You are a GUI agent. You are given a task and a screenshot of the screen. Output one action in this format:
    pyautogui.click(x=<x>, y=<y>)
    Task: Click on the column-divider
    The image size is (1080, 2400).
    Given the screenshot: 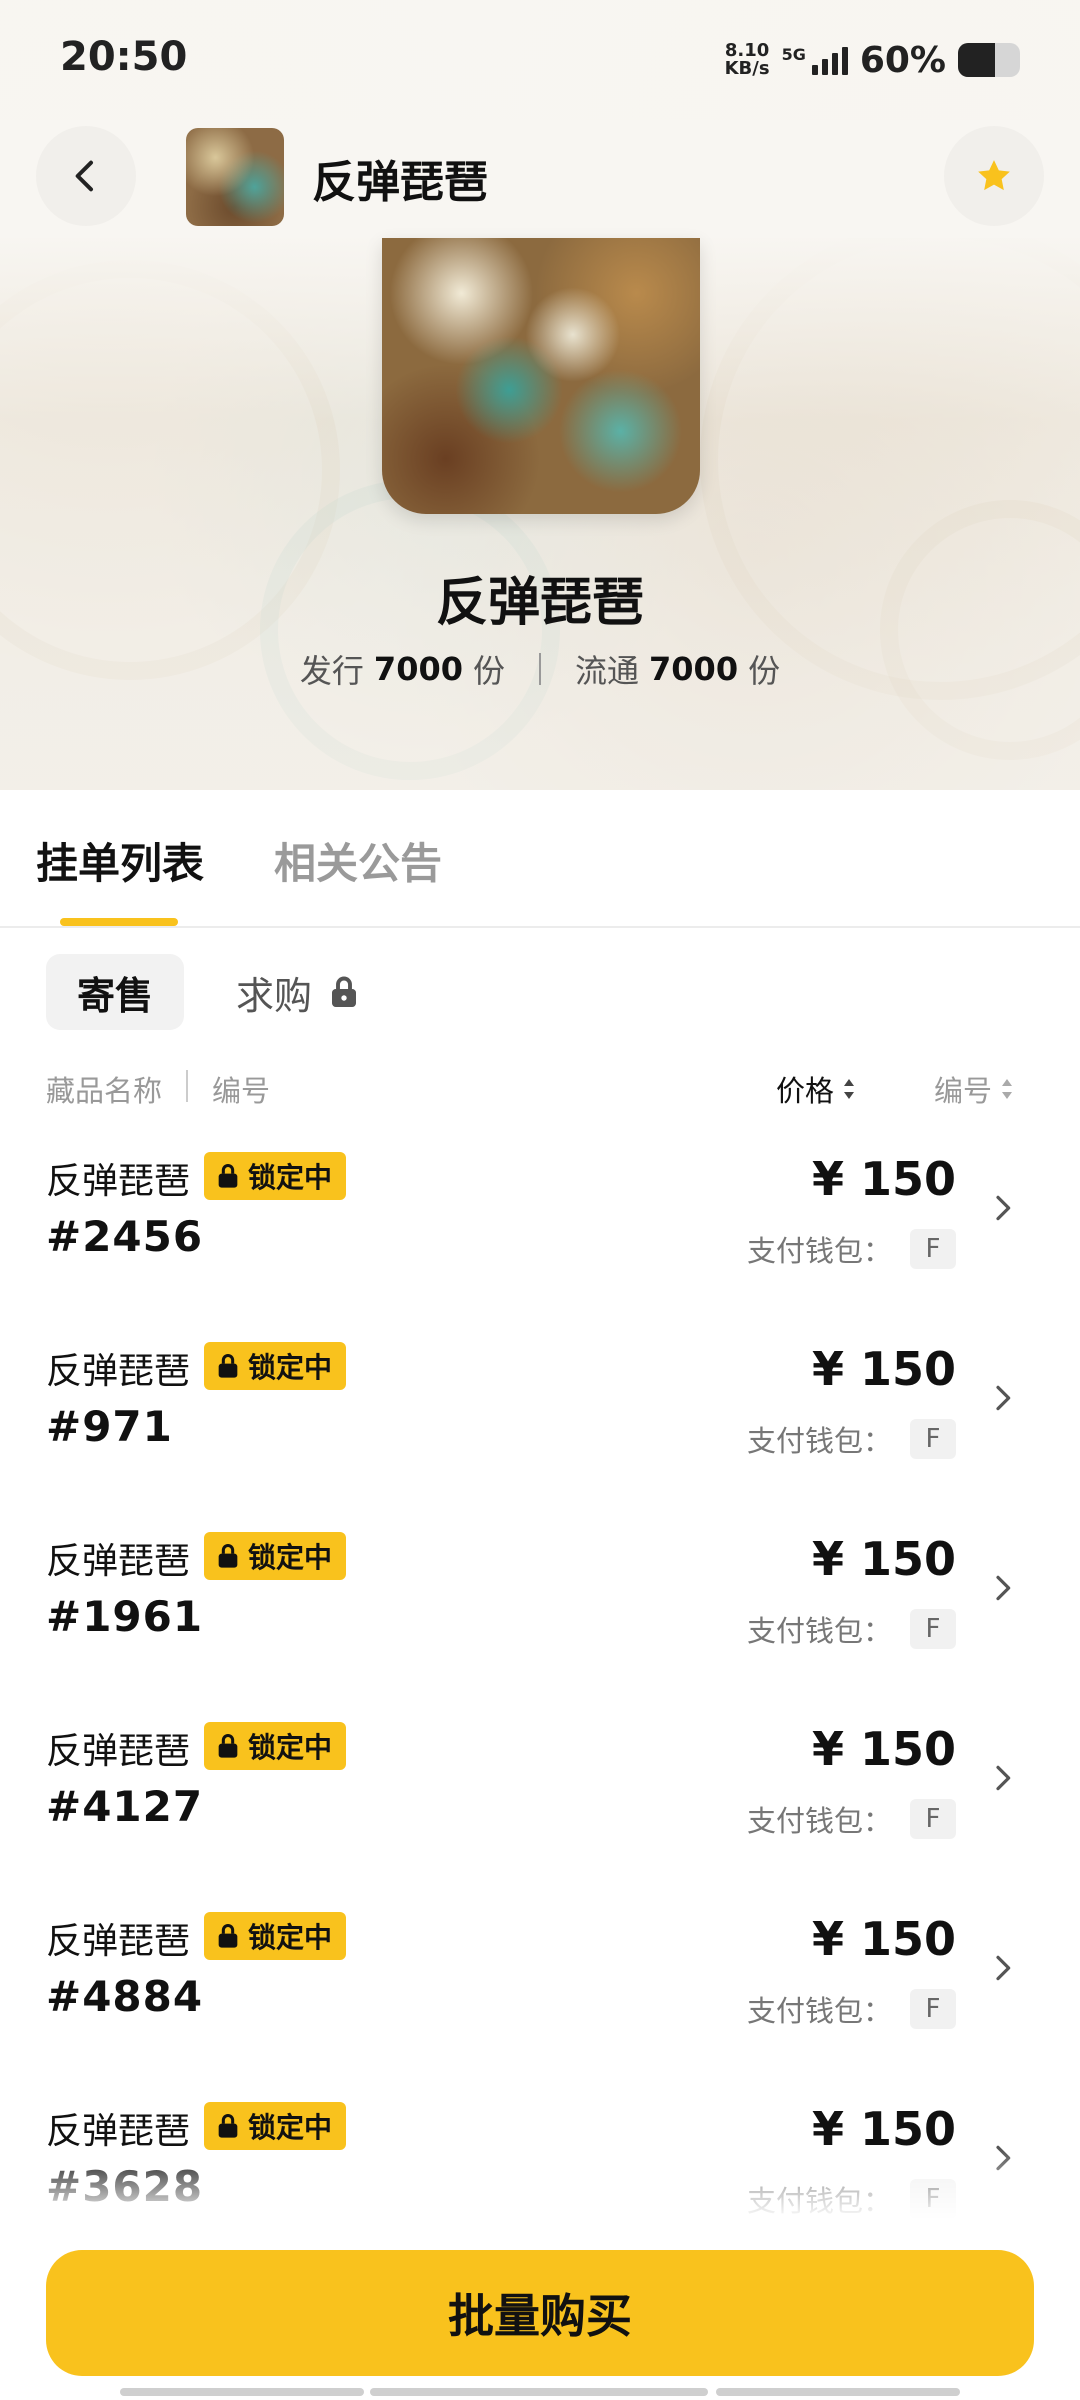 What is the action you would take?
    pyautogui.click(x=187, y=1086)
    